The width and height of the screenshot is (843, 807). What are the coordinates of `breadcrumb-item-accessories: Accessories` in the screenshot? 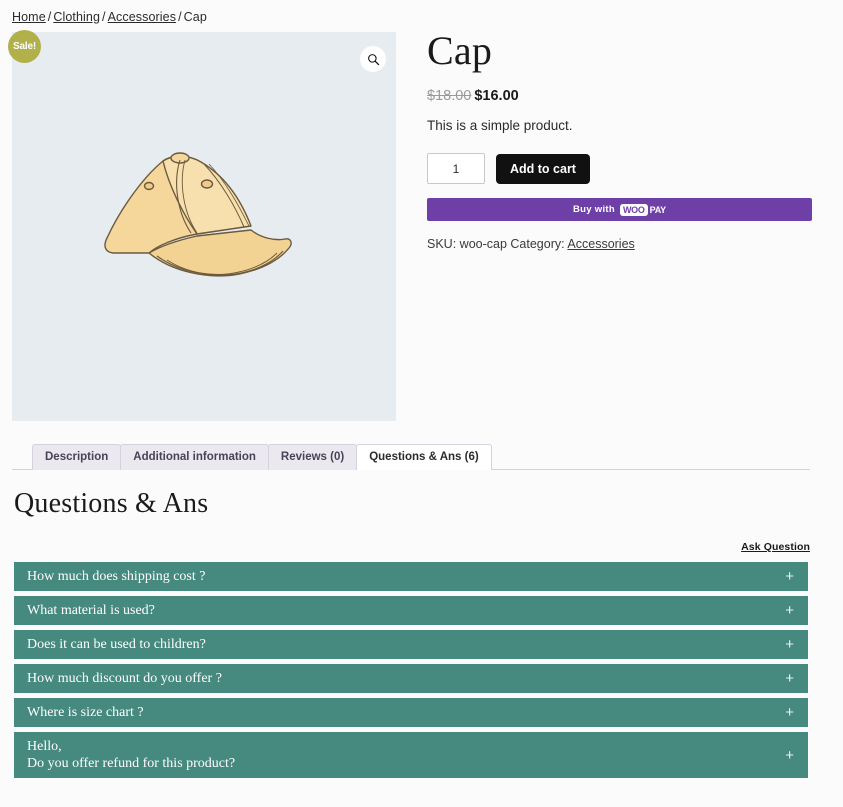 It's located at (142, 17).